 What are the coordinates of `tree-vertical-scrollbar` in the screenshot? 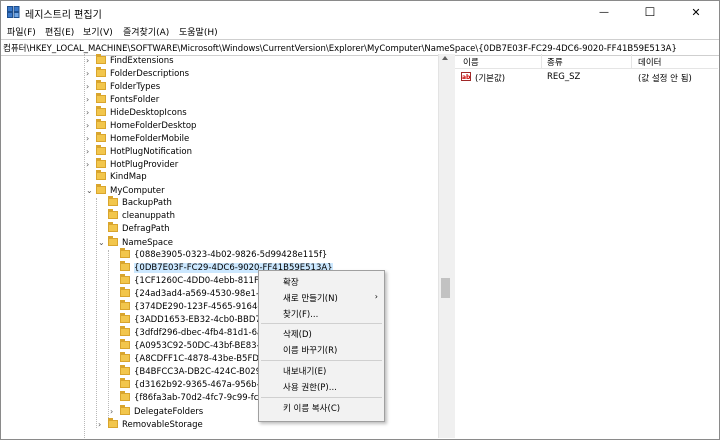 It's located at (445, 246).